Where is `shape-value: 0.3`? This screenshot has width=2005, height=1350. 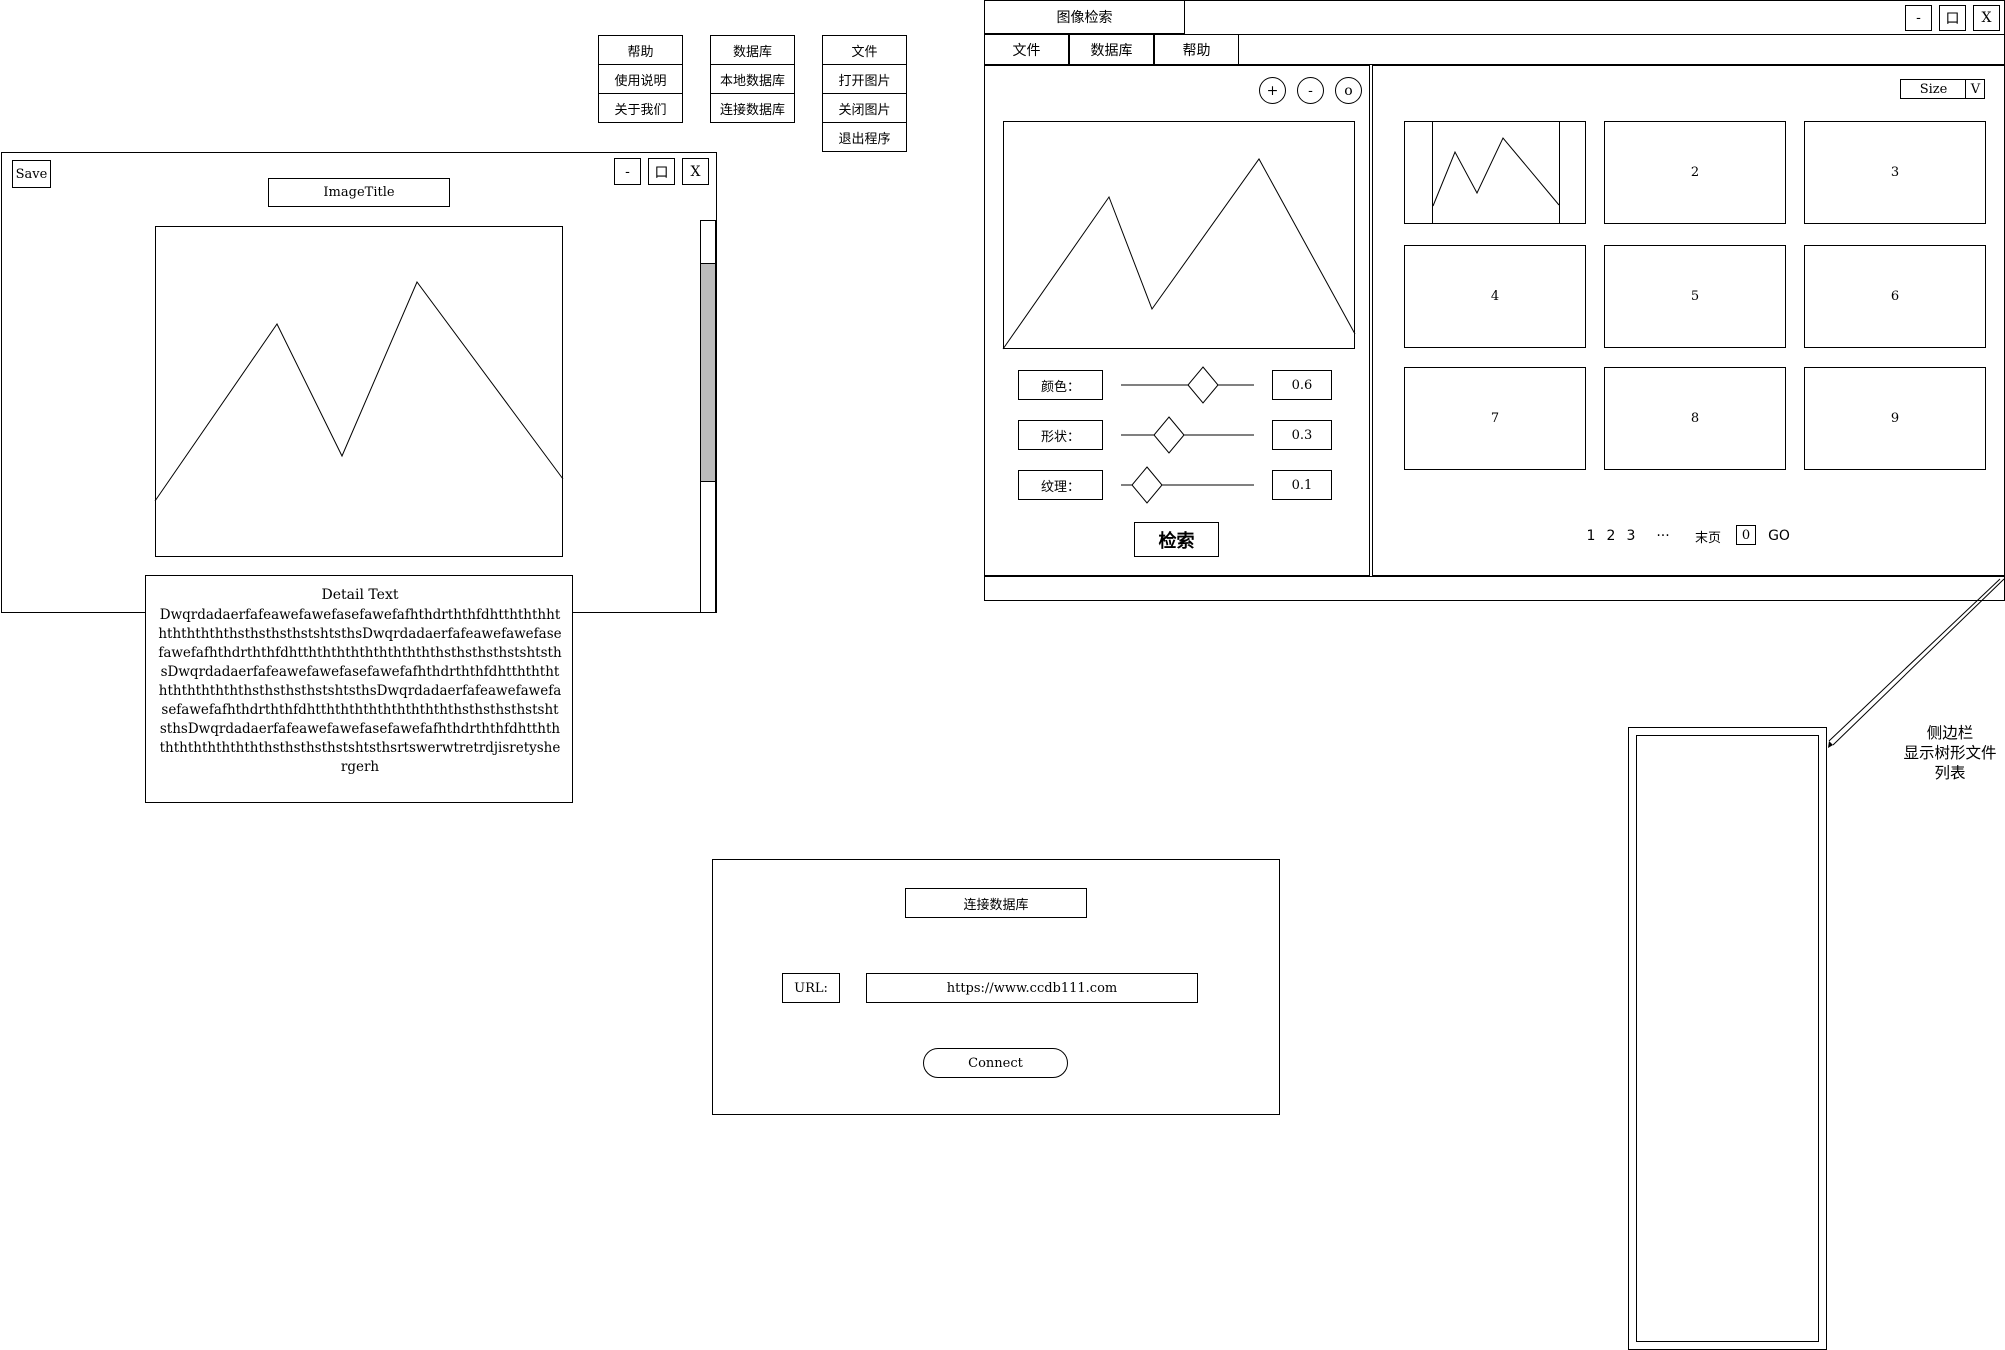 shape-value: 0.3 is located at coordinates (1302, 435).